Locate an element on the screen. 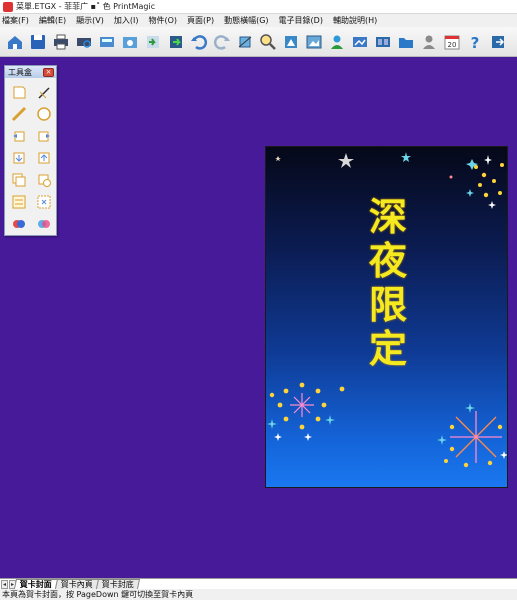 The height and width of the screenshot is (600, 517). home-icon is located at coordinates (15, 42).